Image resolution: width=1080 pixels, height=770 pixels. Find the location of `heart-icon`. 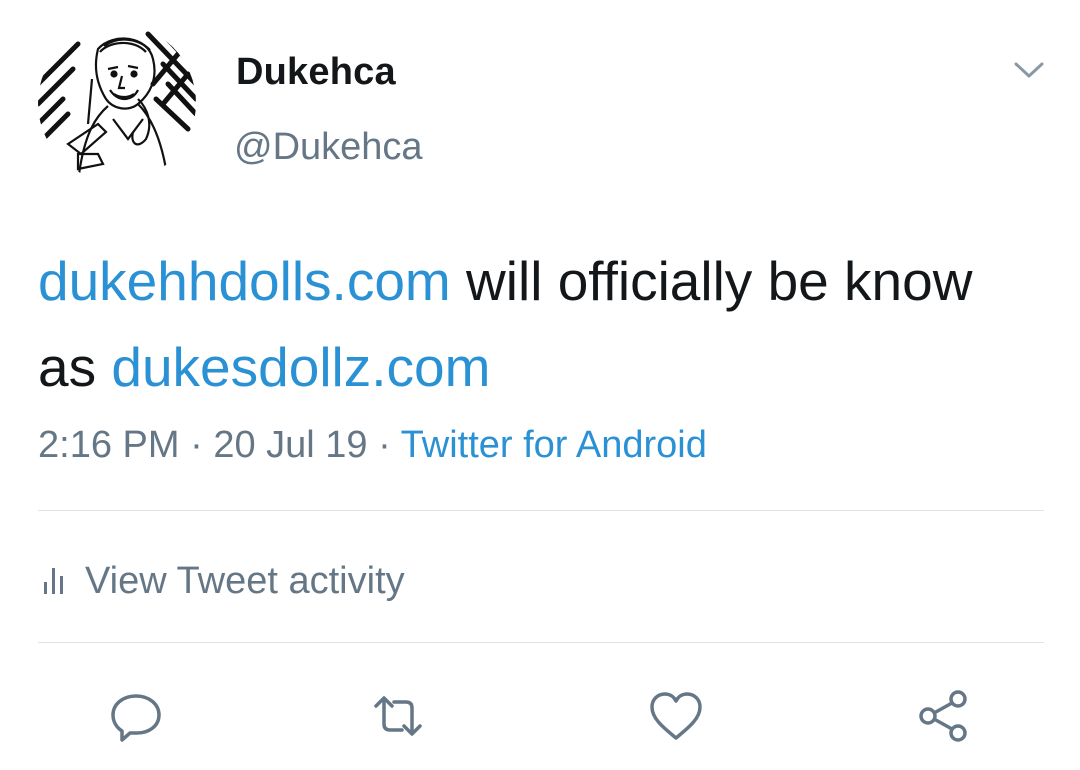

heart-icon is located at coordinates (676, 716).